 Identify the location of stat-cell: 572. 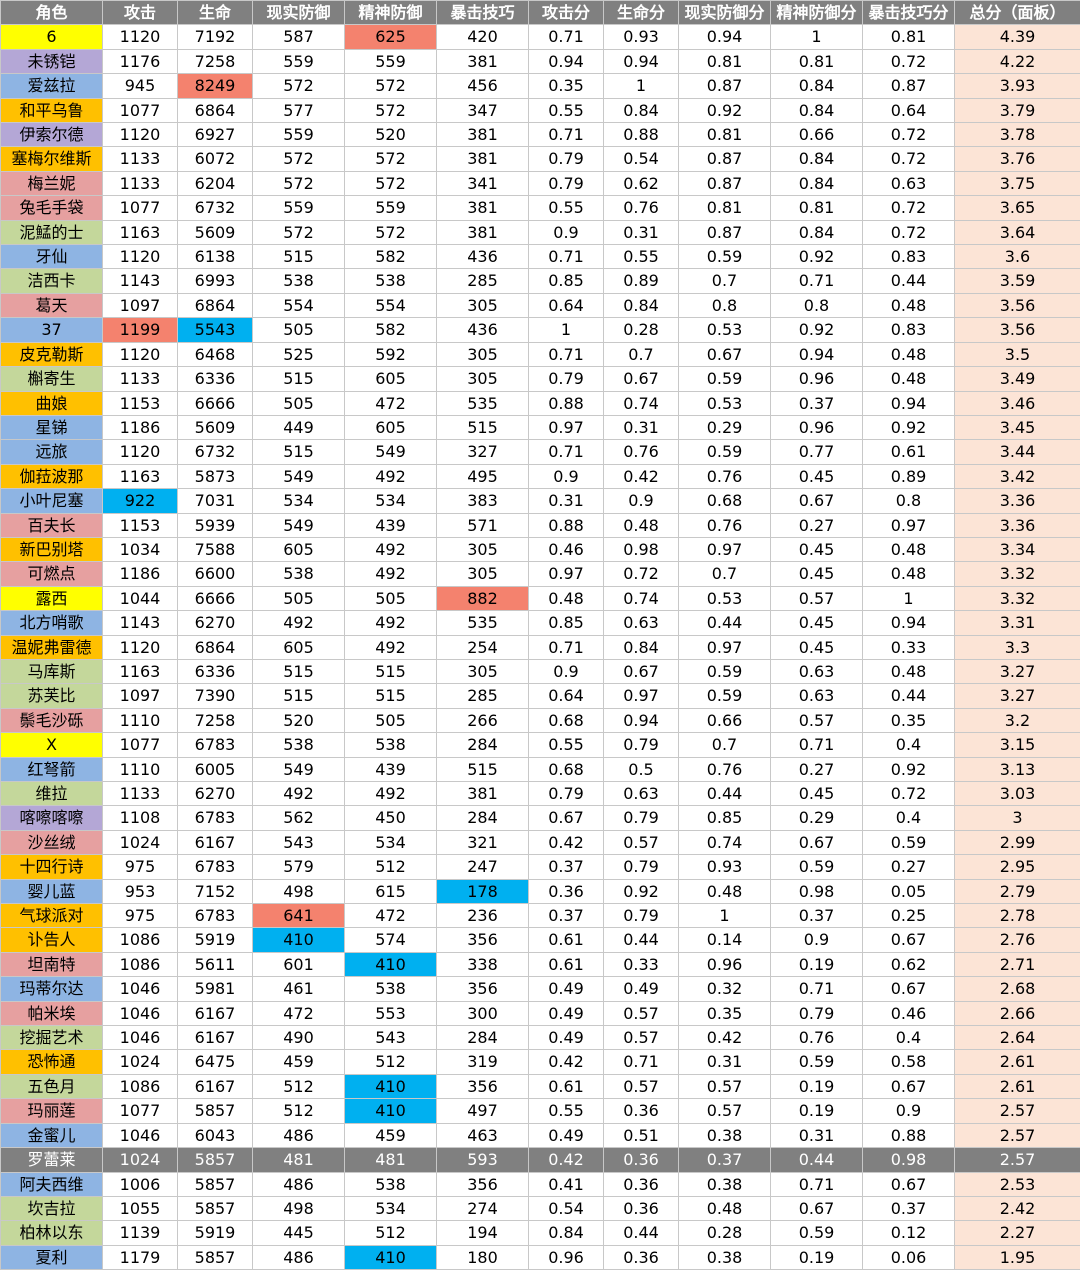
(390, 86).